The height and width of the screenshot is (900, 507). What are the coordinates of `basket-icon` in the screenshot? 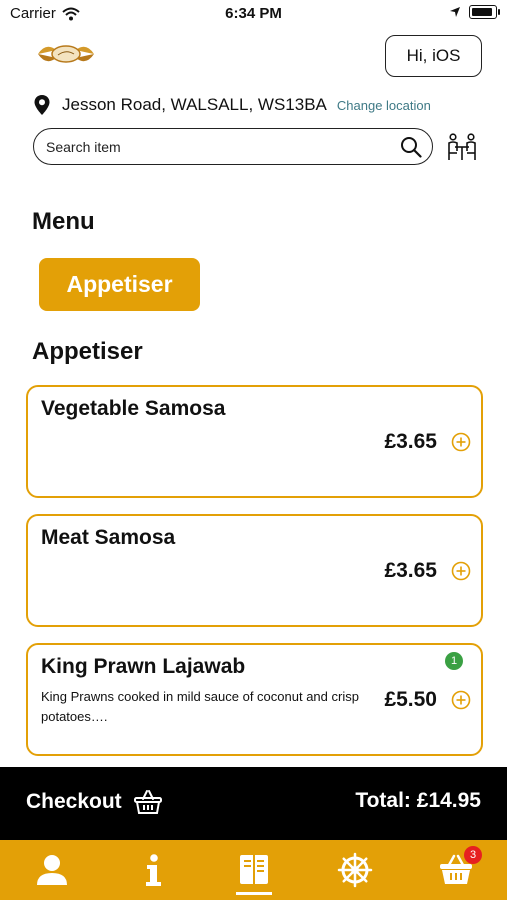 It's located at (147, 802).